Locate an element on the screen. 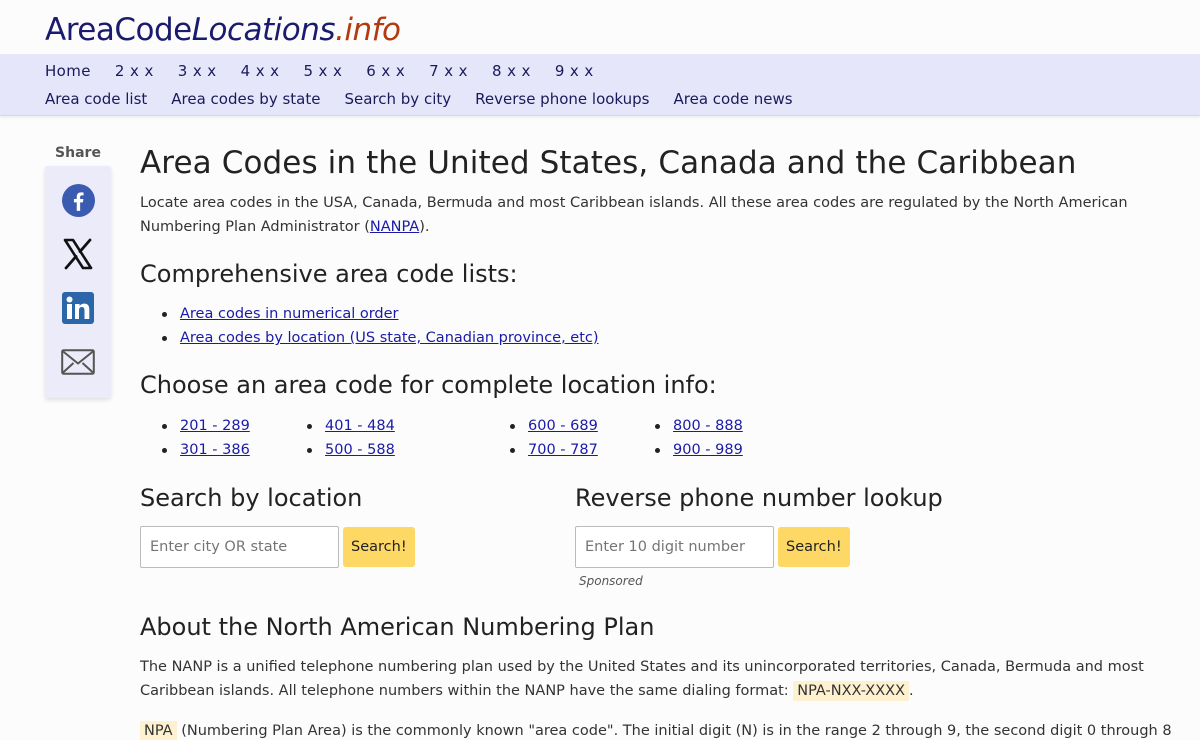  logo-part-info: .info is located at coordinates (368, 30).